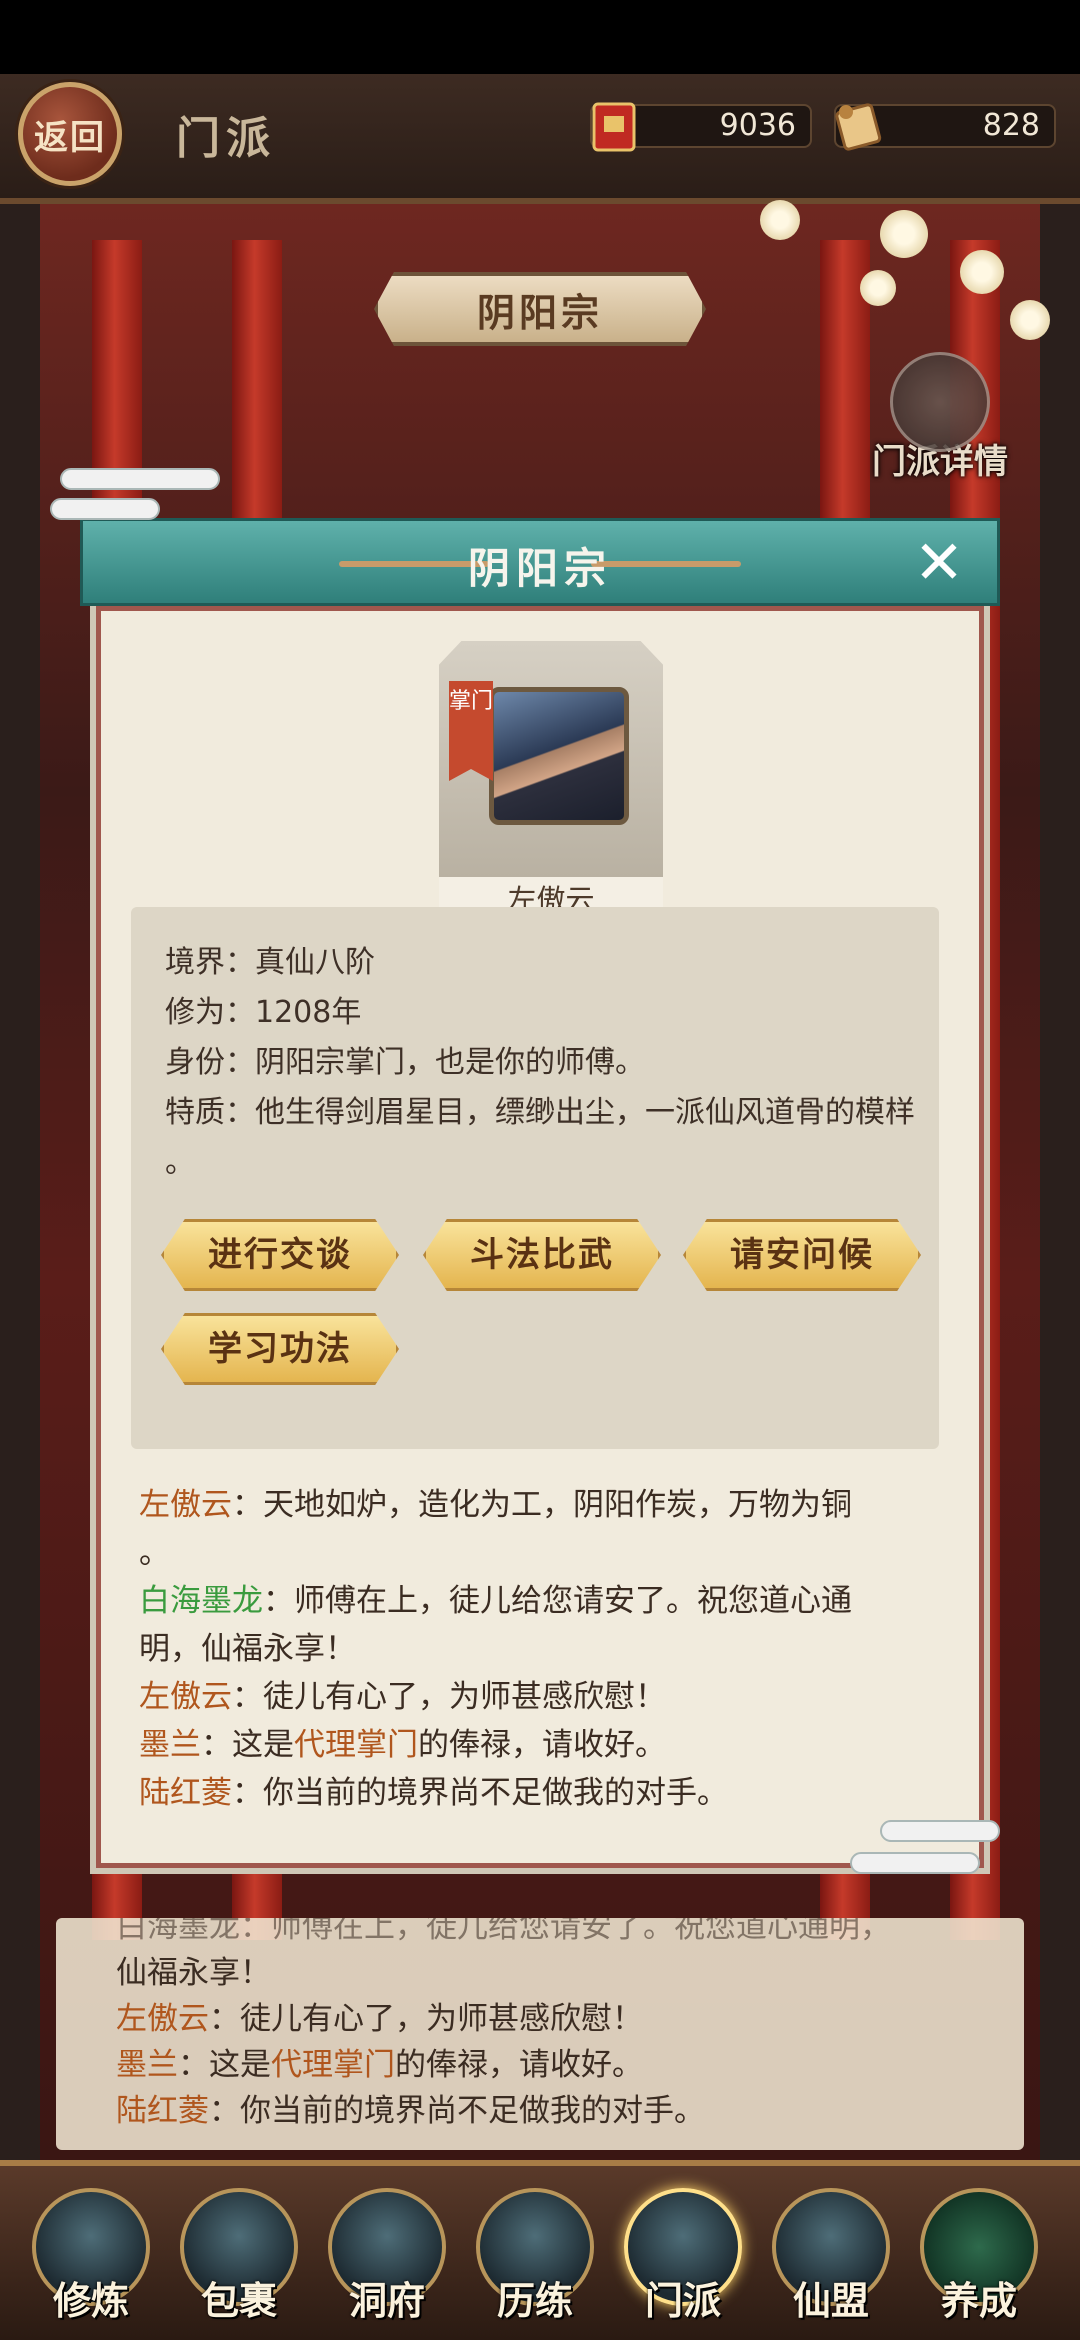 The image size is (1080, 2340). Describe the element at coordinates (426, 2019) in the screenshot. I see `chat-text: ：徒儿有心了，为师甚感欣慰！` at that location.